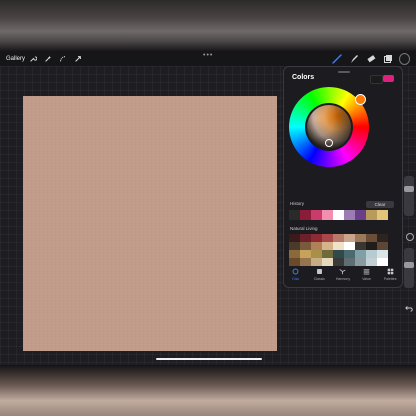  I want to click on palette-name: Natural Living, so click(304, 228).